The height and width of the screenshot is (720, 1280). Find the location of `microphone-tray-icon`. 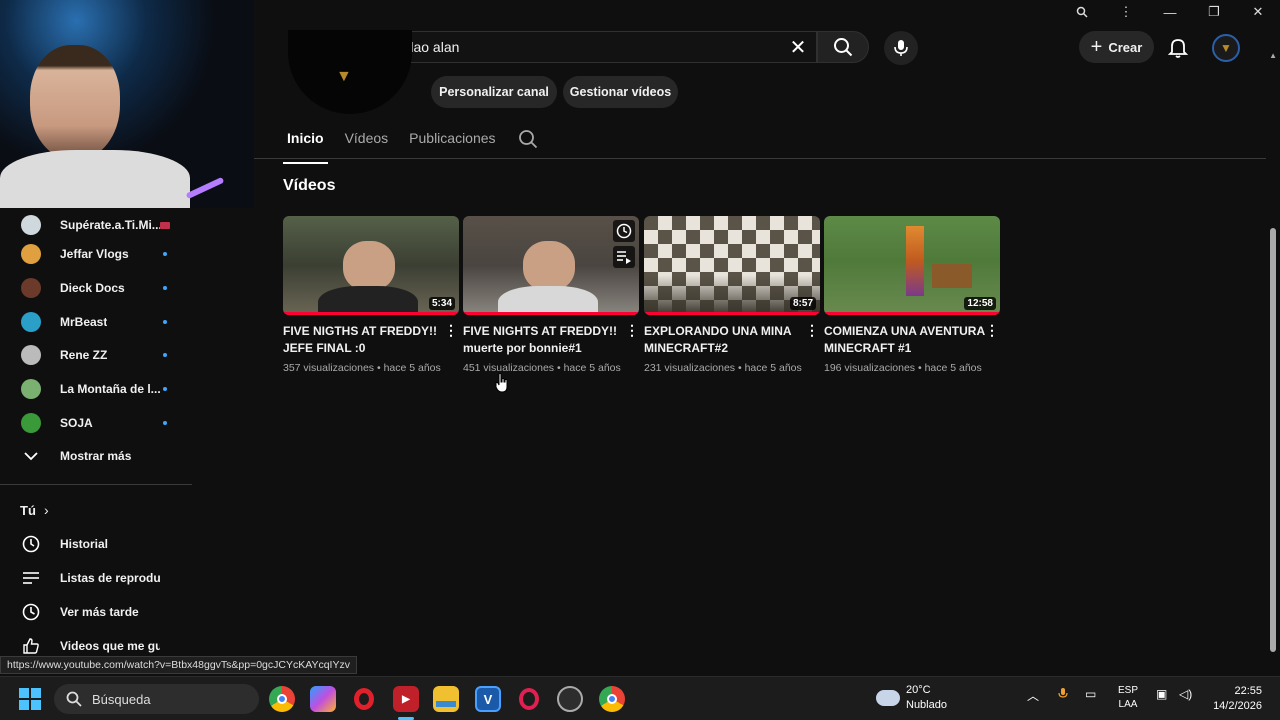

microphone-tray-icon is located at coordinates (1063, 695).